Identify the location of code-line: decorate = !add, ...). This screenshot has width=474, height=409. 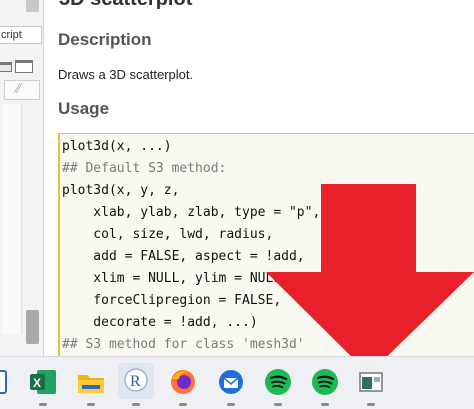
(160, 322).